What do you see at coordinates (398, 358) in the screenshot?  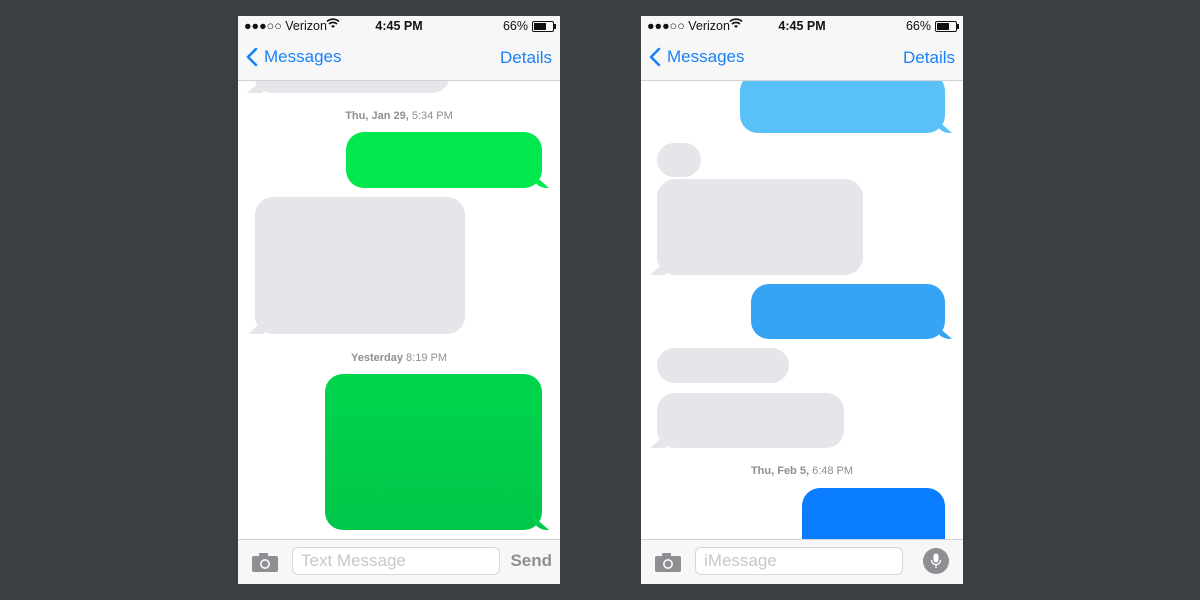 I see `timestamp: Yesterday 8:19 PM` at bounding box center [398, 358].